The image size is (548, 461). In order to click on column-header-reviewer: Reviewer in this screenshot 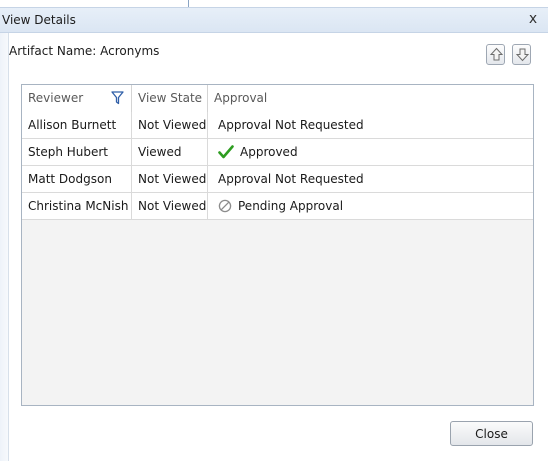, I will do `click(77, 98)`.